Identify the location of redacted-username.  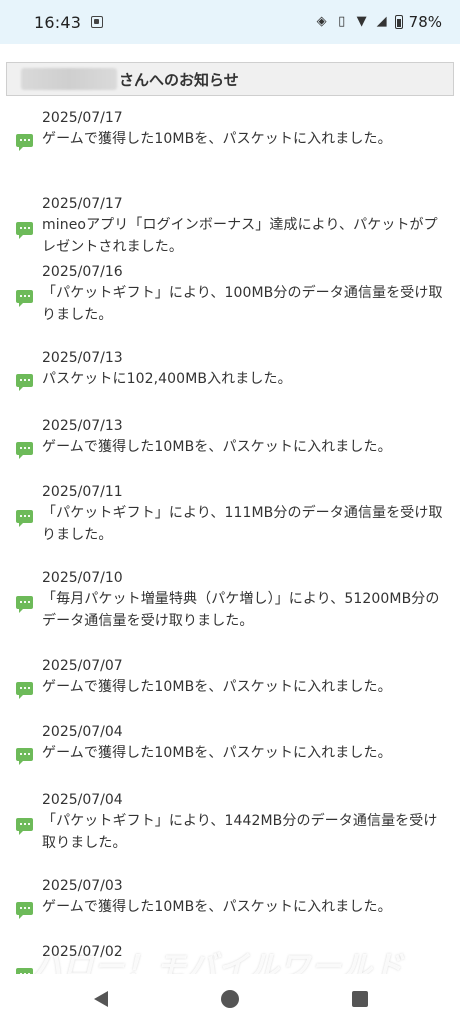
(69, 79).